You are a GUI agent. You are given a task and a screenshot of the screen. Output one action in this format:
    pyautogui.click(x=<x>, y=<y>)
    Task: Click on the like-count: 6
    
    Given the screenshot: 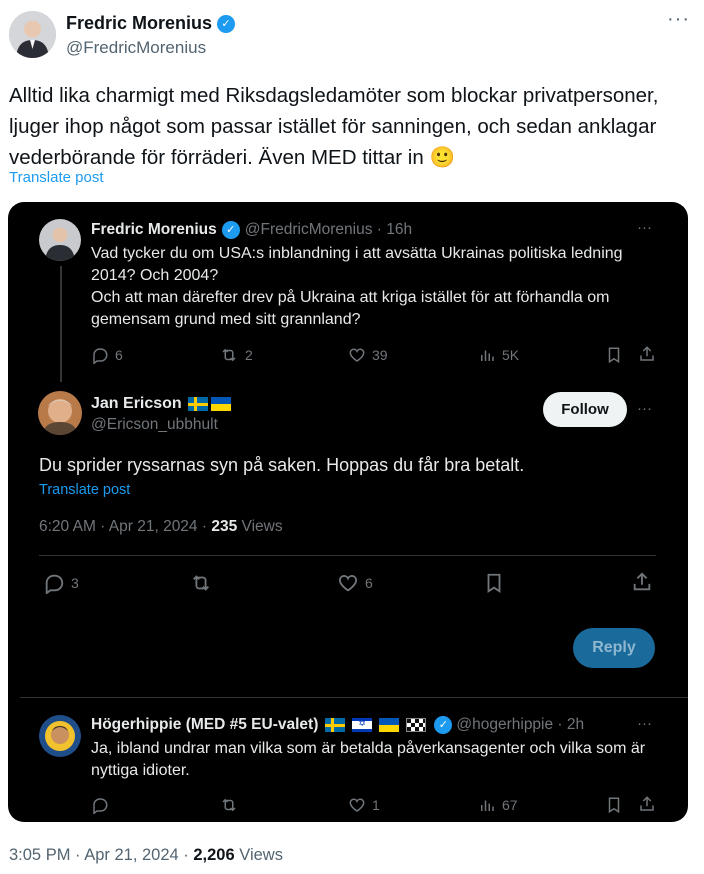 What is the action you would take?
    pyautogui.click(x=369, y=583)
    